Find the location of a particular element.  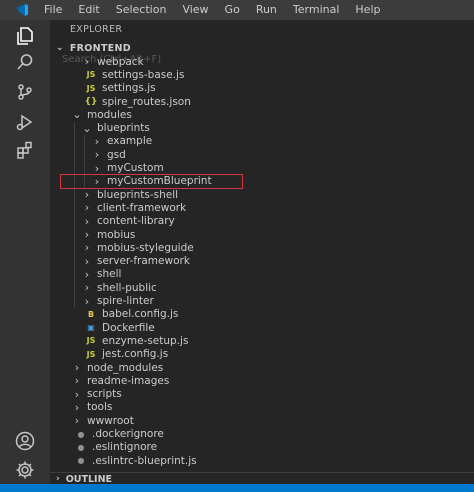

tree-file-item: Bbabel.config.js is located at coordinates (262, 314).